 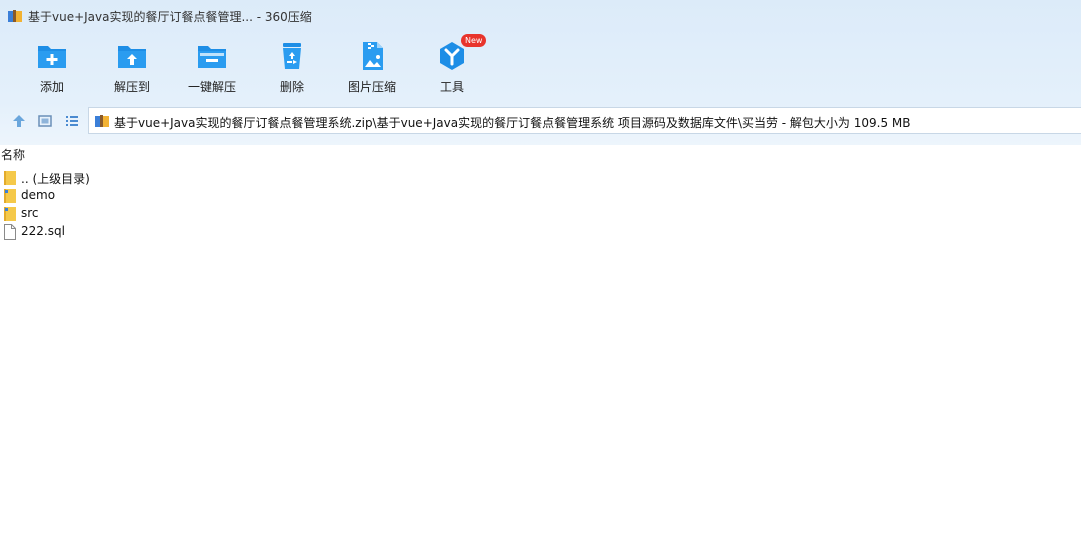 I want to click on list-item-name: 222.sql, so click(x=43, y=231).